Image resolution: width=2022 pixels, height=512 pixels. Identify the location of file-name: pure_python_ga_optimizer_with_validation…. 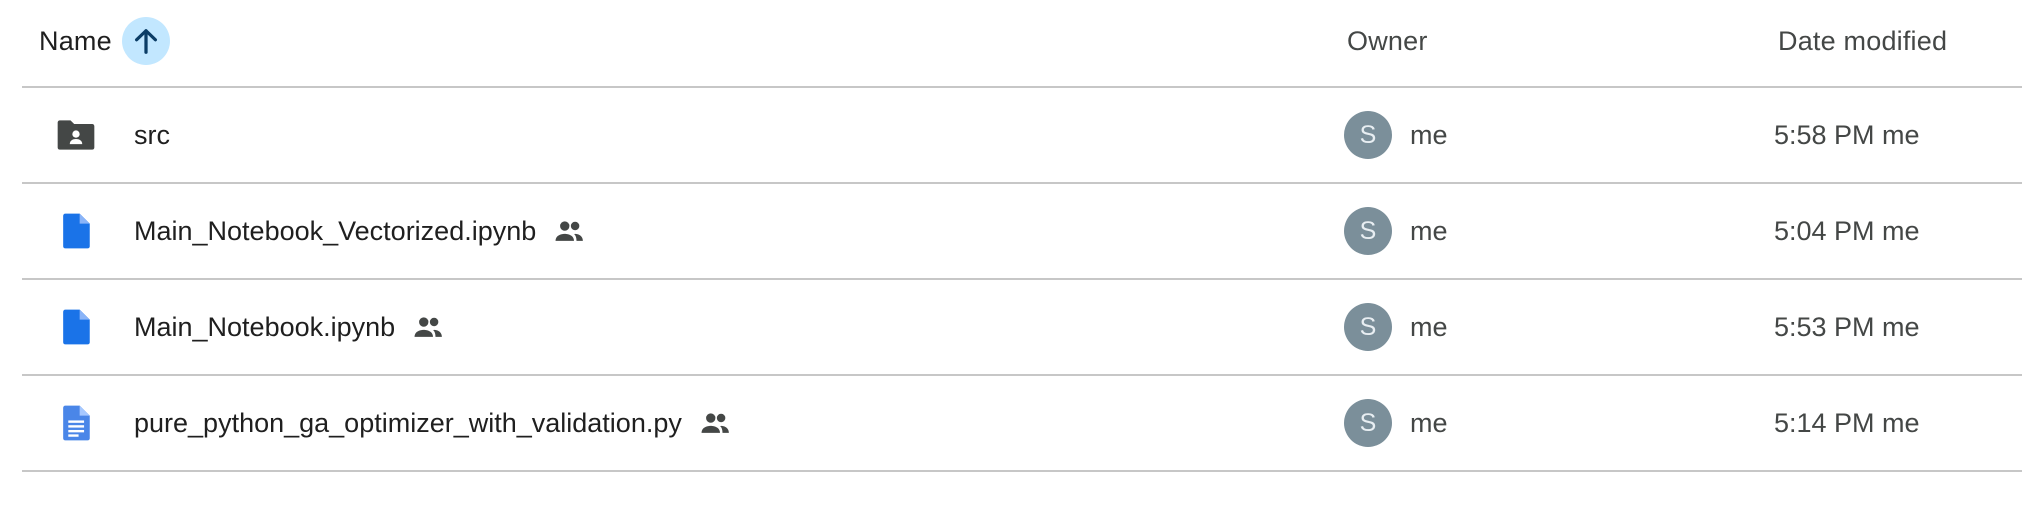
(408, 423).